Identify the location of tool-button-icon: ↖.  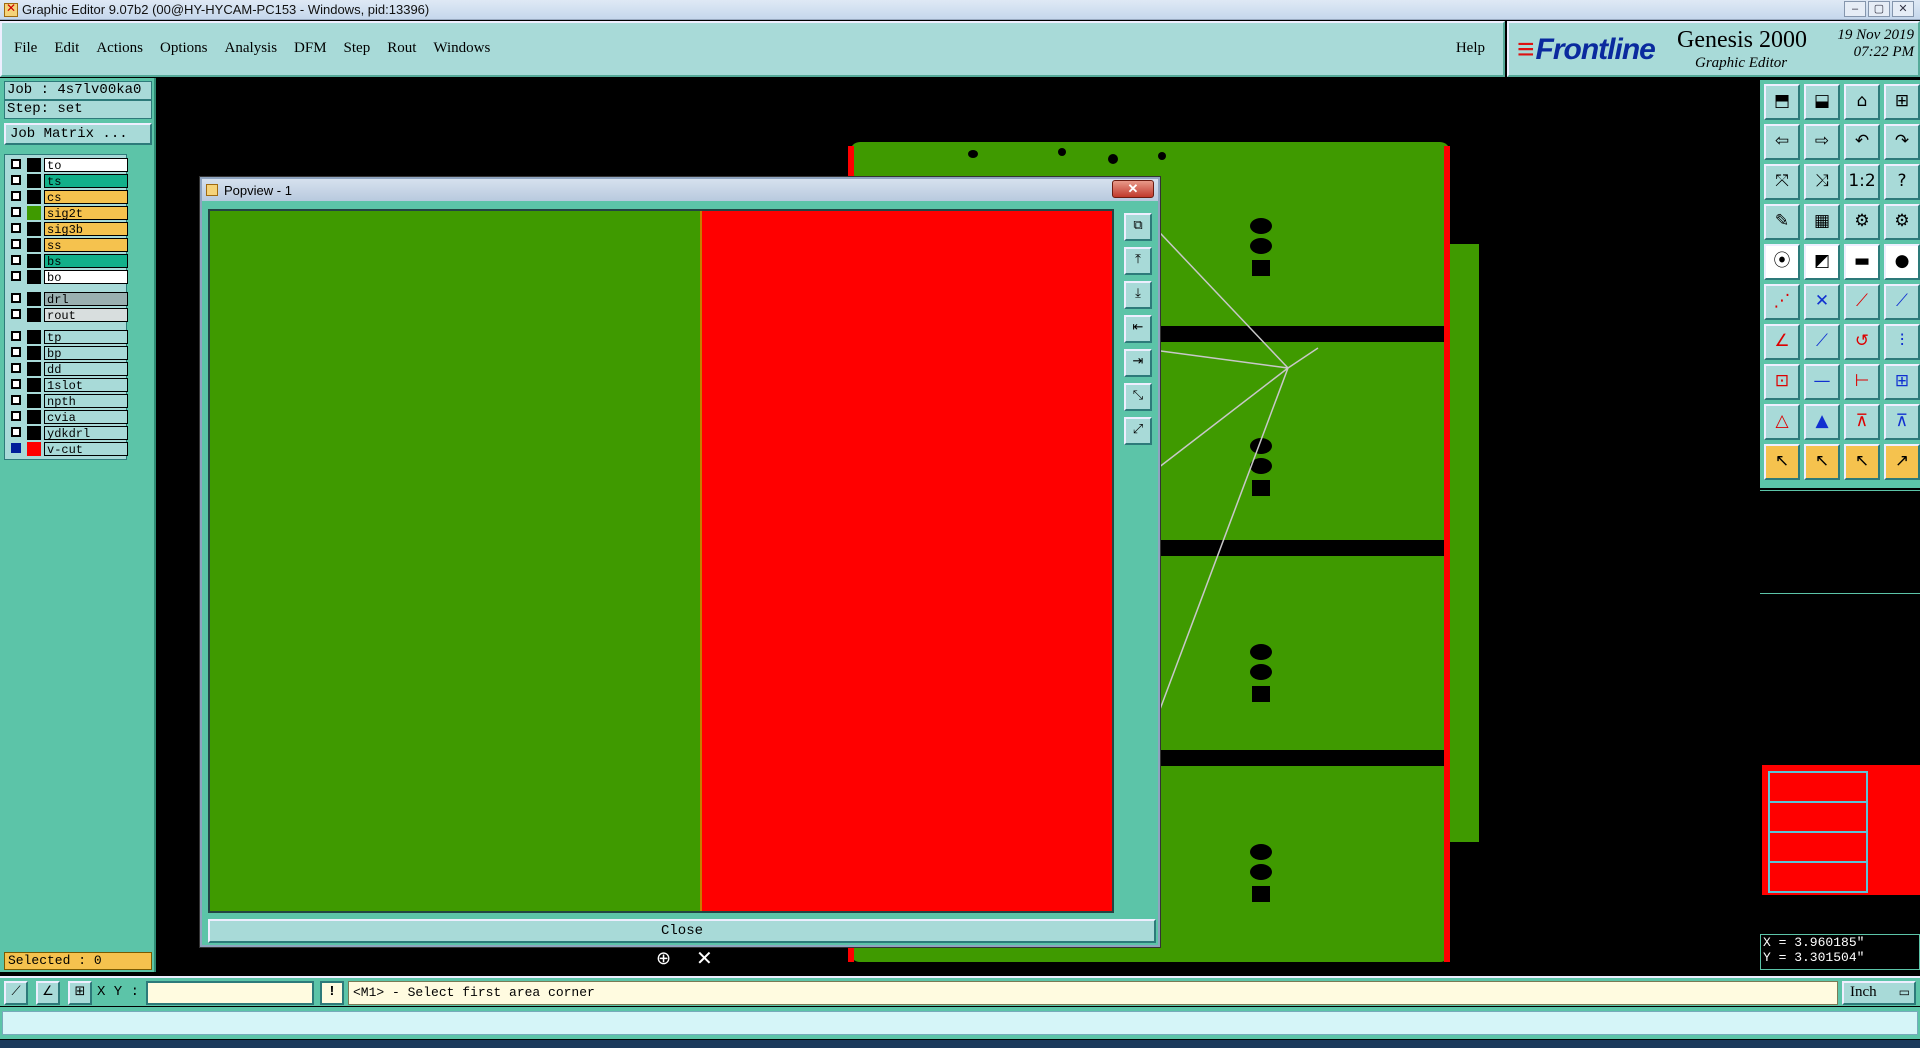
(1822, 462).